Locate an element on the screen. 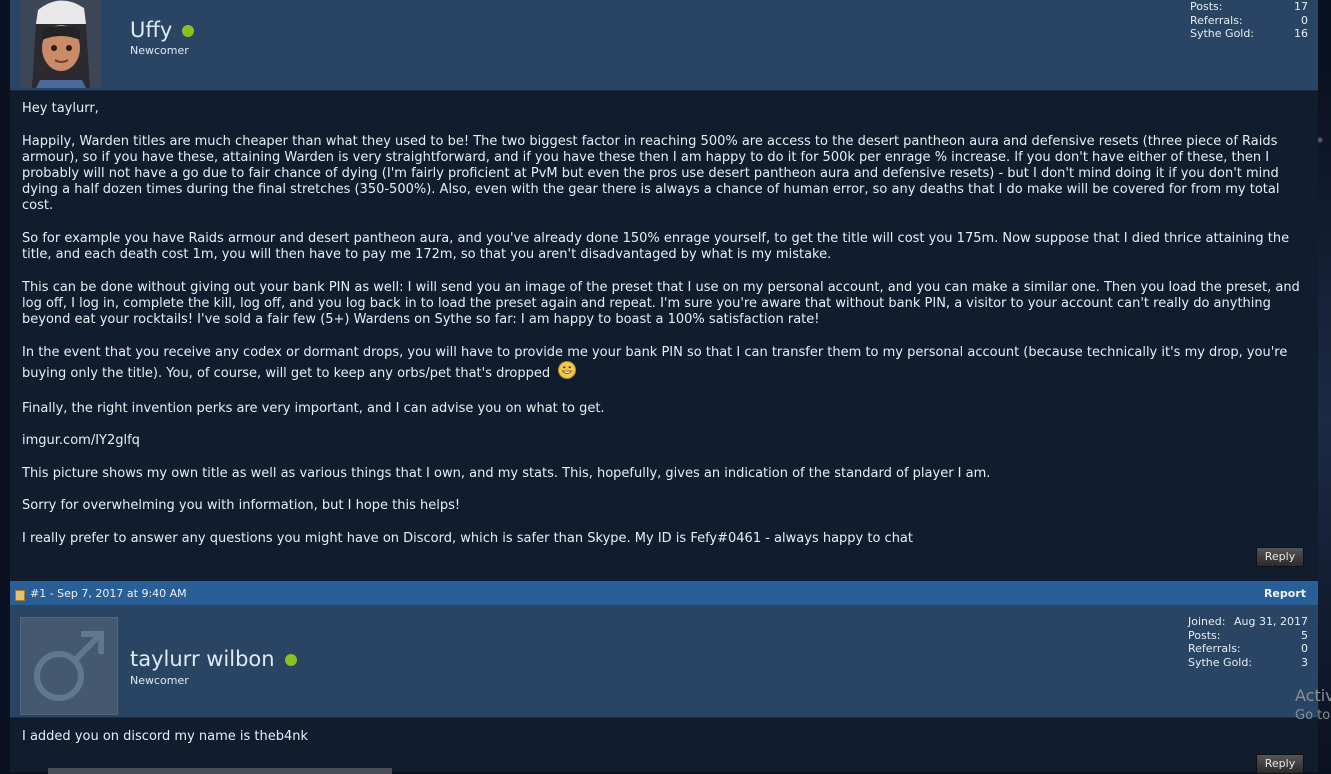 This screenshot has height=774, width=1331. activate-text: Activ is located at coordinates (1313, 695).